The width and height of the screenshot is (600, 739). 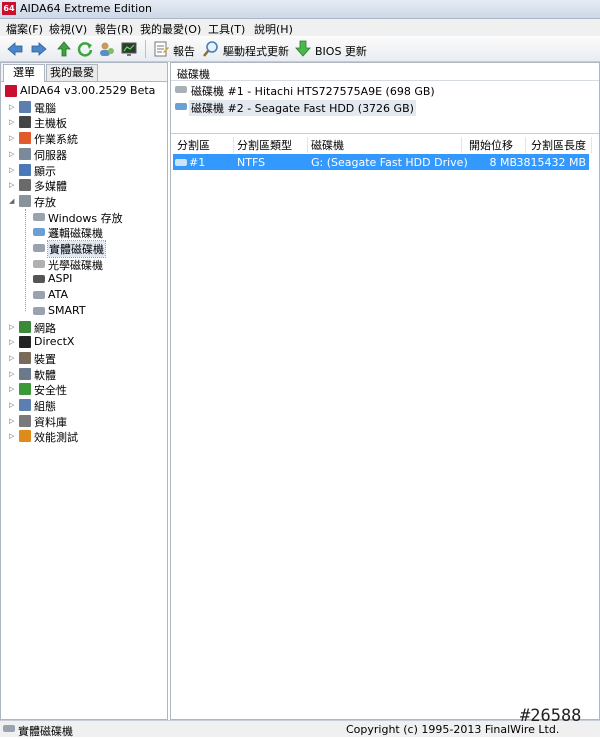 What do you see at coordinates (25, 373) in the screenshot?
I see `software-icon` at bounding box center [25, 373].